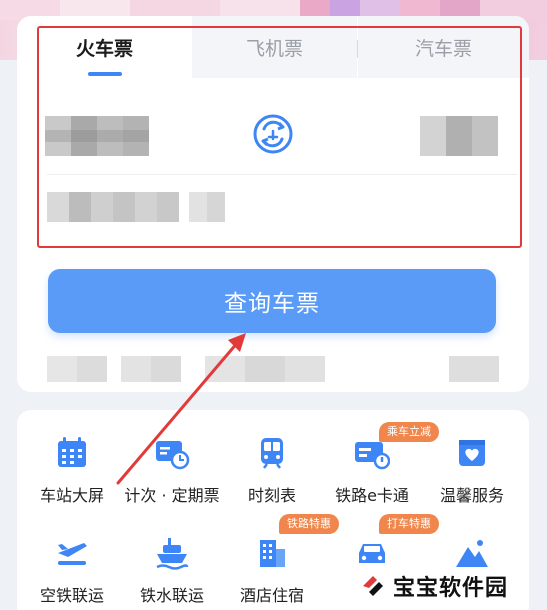  What do you see at coordinates (472, 453) in the screenshot?
I see `heart-box-icon` at bounding box center [472, 453].